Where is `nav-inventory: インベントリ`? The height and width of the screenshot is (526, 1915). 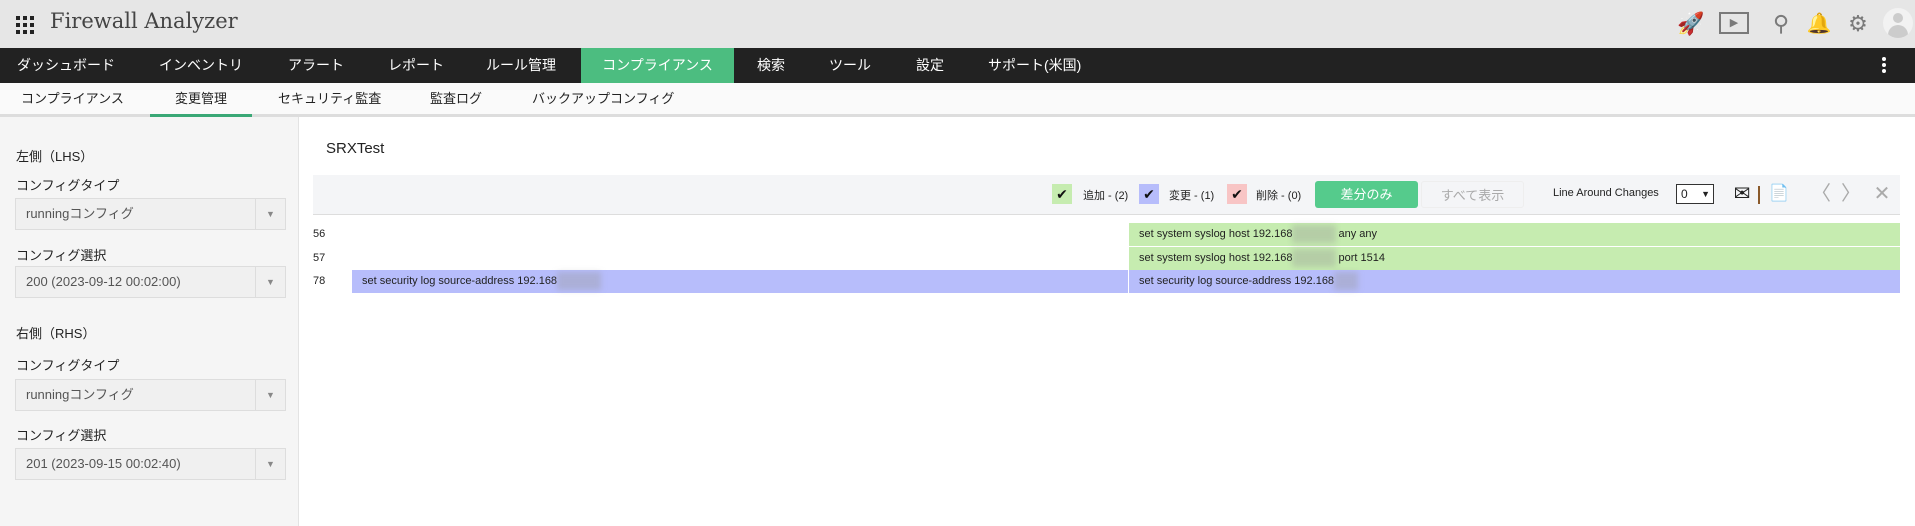
nav-inventory: インベントリ is located at coordinates (201, 65).